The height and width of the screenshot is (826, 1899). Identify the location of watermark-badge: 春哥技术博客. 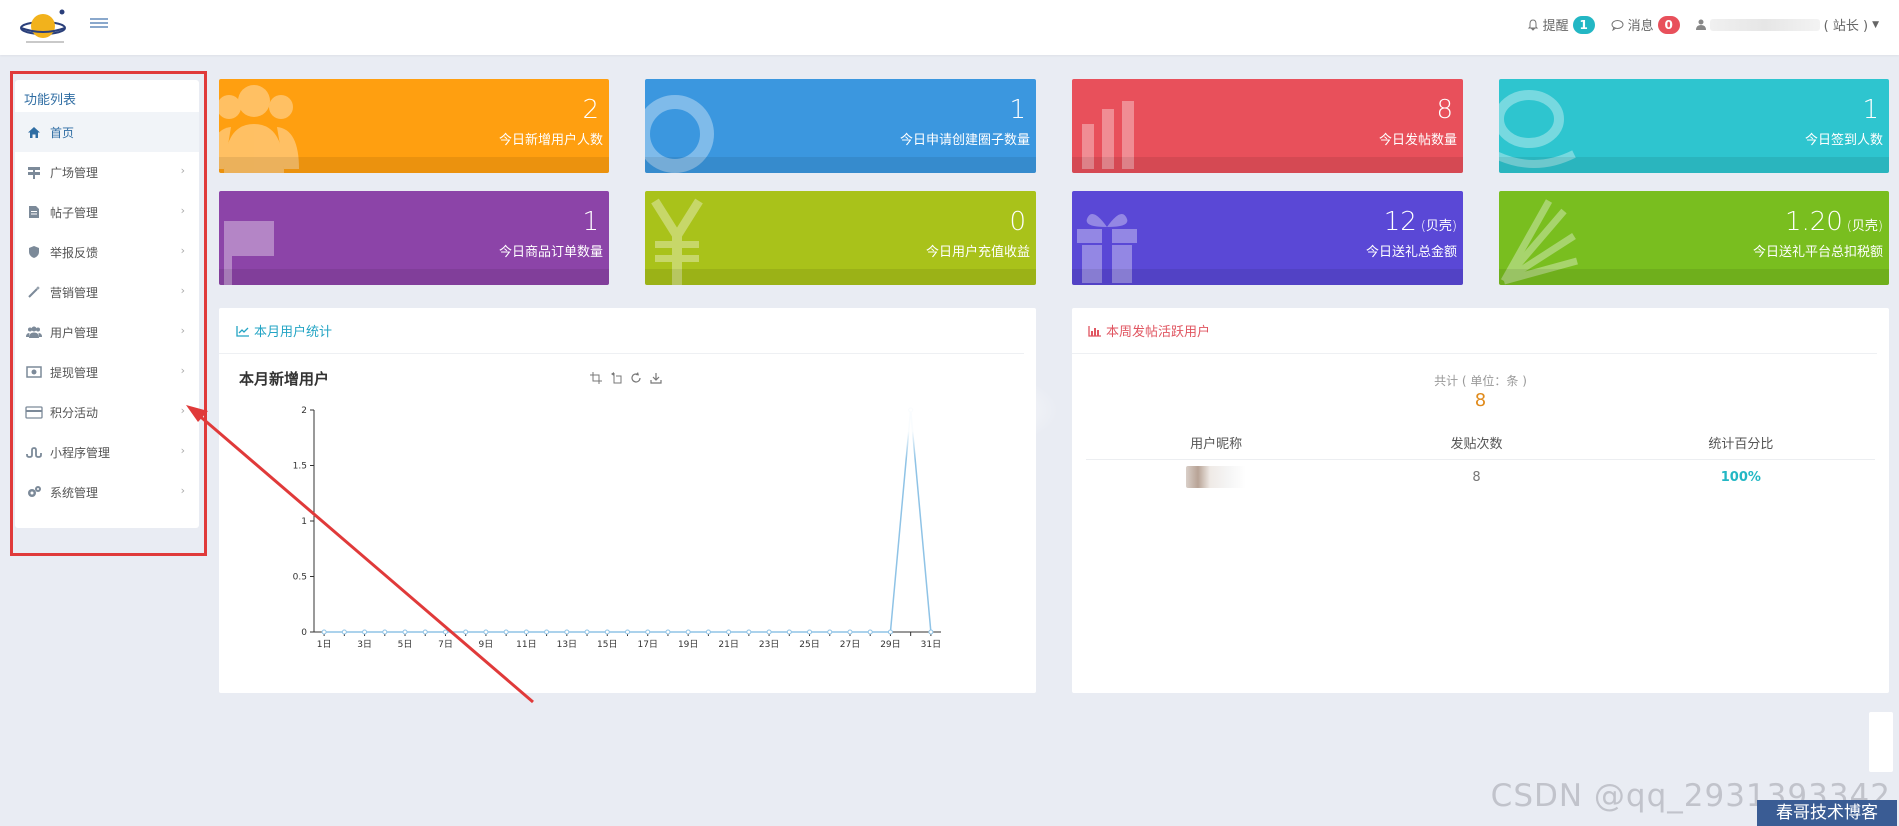
(1827, 813).